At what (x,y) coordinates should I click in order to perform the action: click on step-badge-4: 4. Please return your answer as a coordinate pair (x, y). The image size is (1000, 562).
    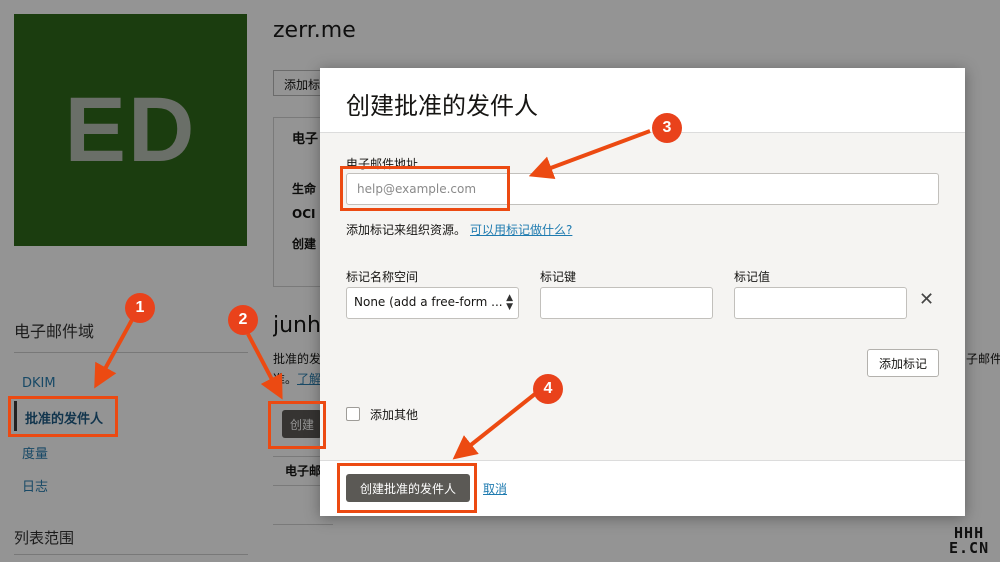
    Looking at the image, I should click on (548, 389).